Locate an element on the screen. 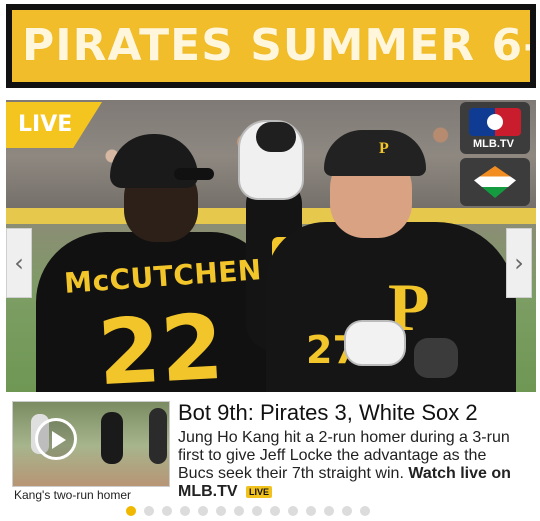 The width and height of the screenshot is (540, 521). right-player-glove is located at coordinates (375, 343).